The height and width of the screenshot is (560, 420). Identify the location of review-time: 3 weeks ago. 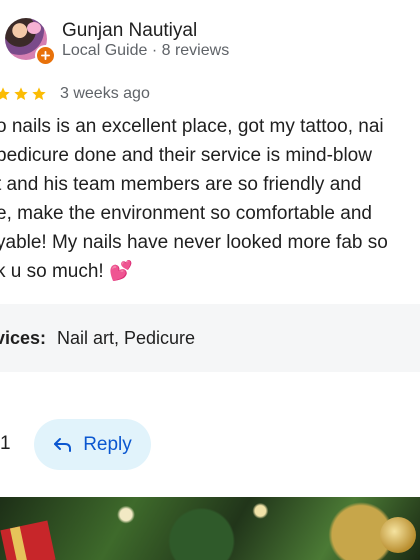
(105, 93).